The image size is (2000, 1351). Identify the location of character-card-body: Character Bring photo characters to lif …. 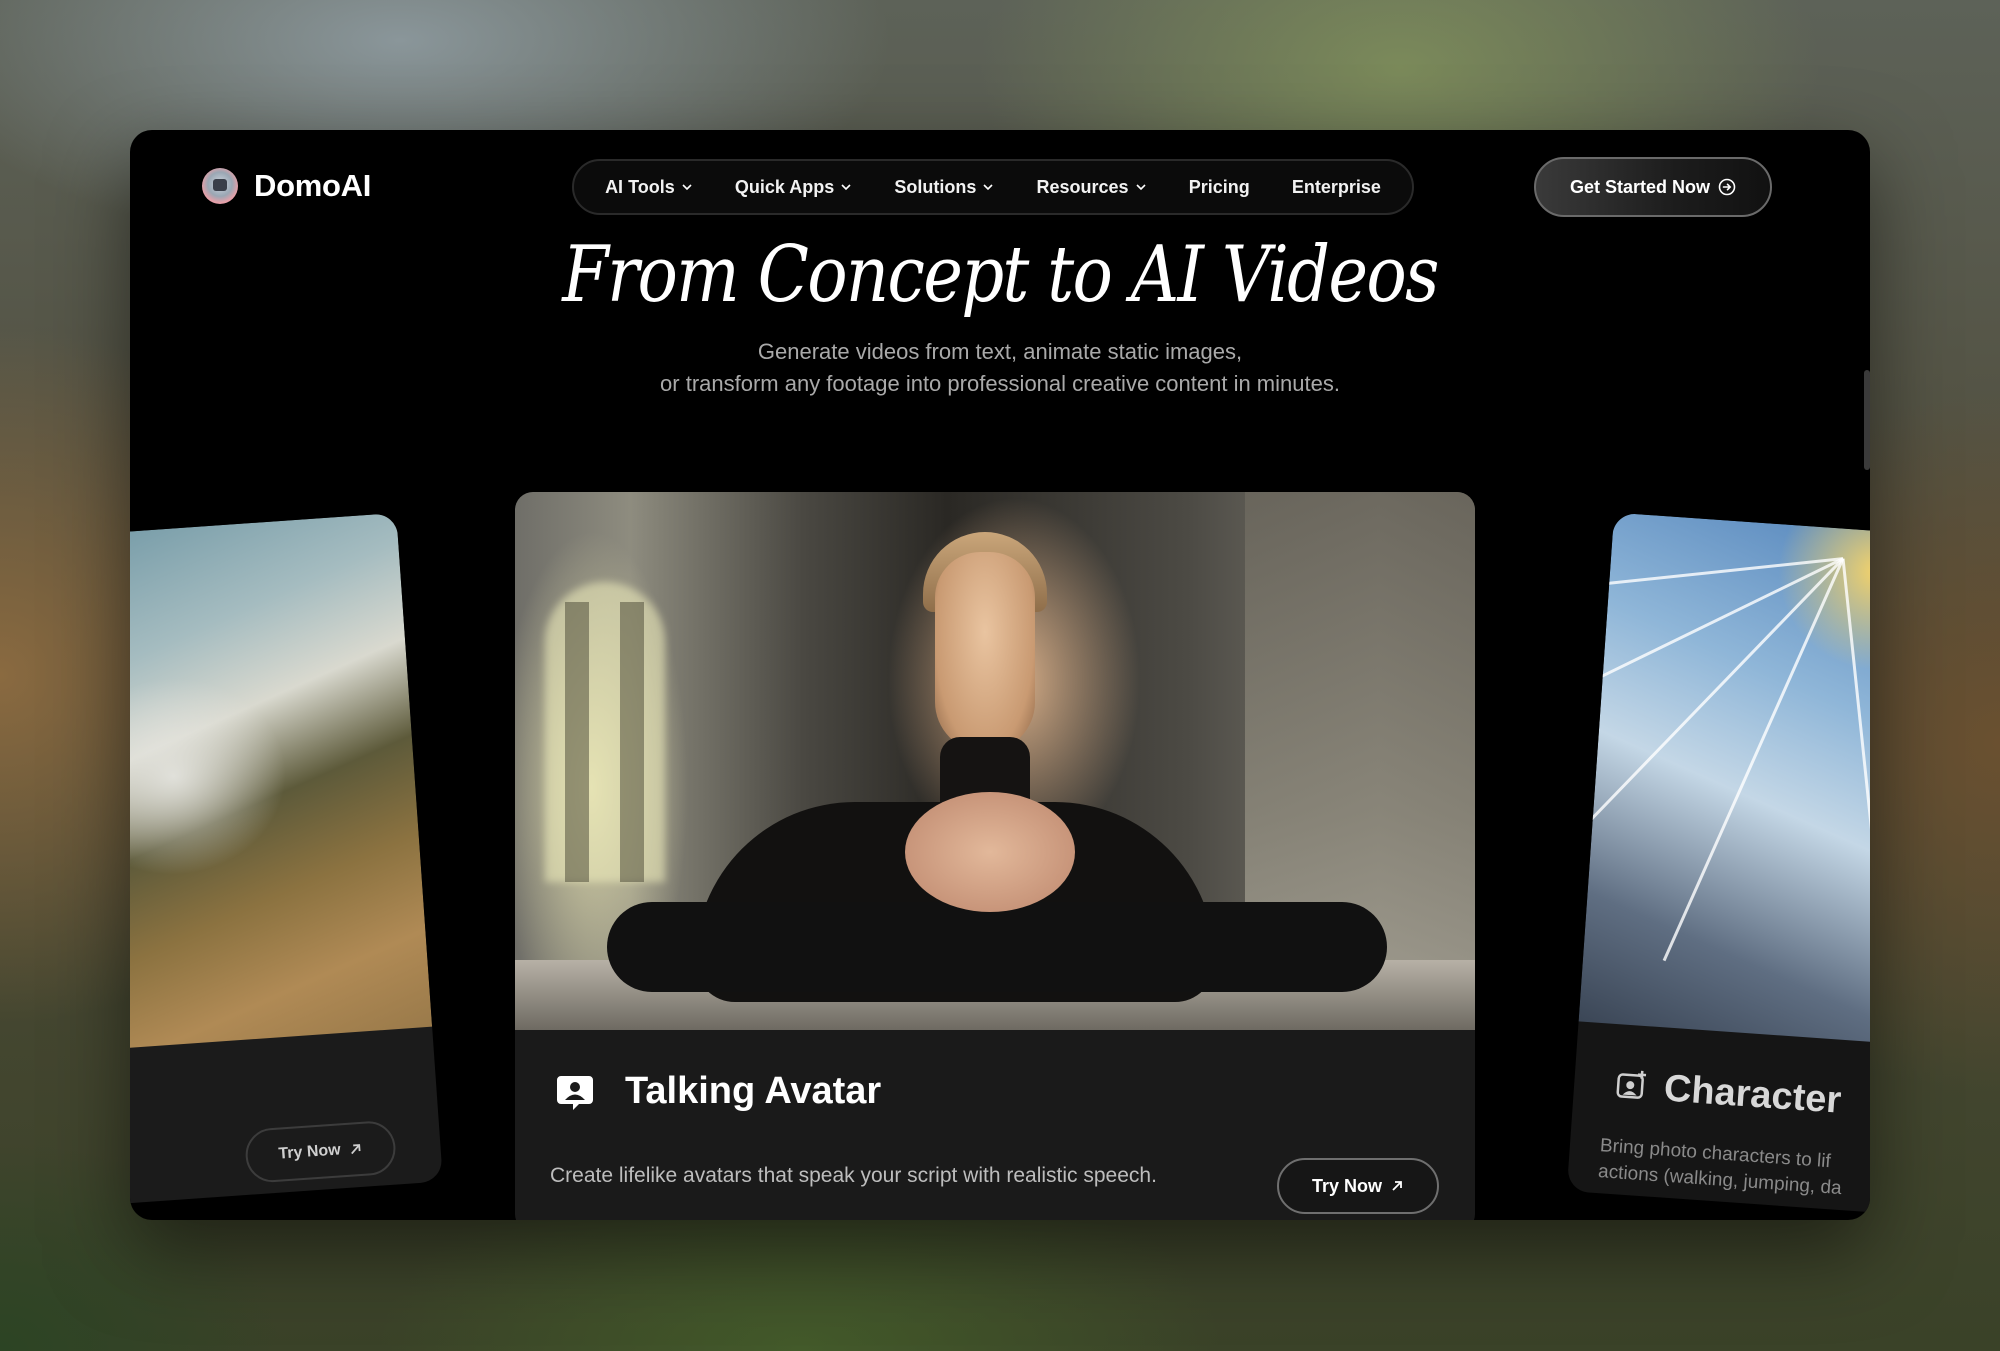
(1718, 1119).